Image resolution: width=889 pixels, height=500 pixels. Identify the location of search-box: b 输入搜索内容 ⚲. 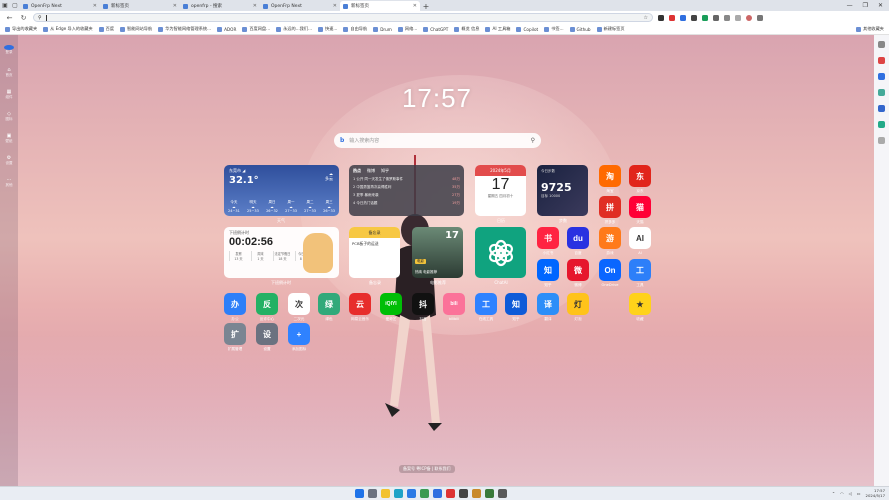
(437, 140).